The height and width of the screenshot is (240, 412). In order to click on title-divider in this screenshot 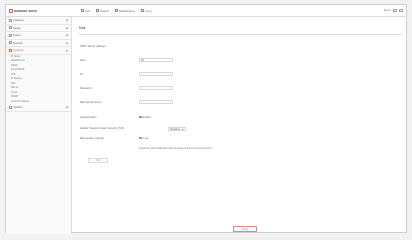, I will do `click(240, 34)`.